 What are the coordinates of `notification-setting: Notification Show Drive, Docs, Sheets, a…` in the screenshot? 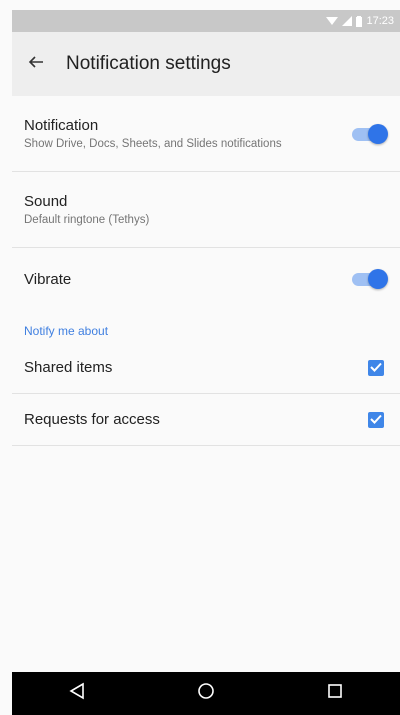 It's located at (206, 134).